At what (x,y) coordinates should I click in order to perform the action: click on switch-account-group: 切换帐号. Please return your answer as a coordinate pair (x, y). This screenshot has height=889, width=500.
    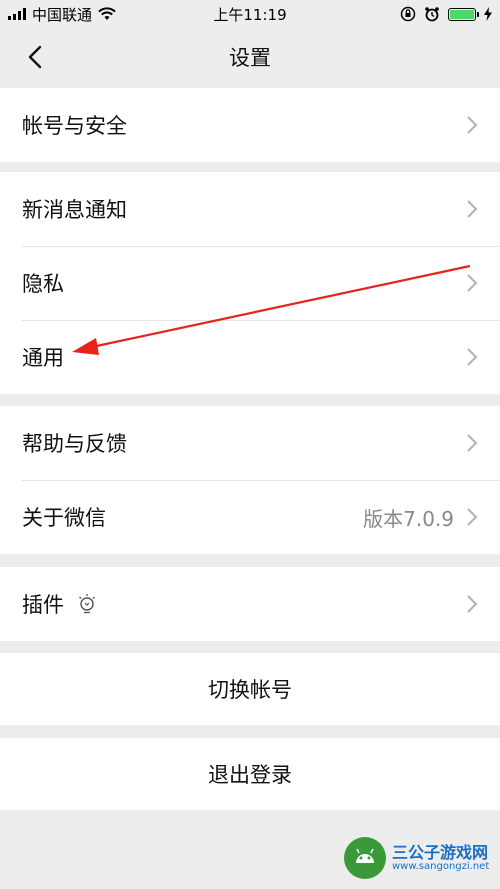
    Looking at the image, I should click on (250, 689).